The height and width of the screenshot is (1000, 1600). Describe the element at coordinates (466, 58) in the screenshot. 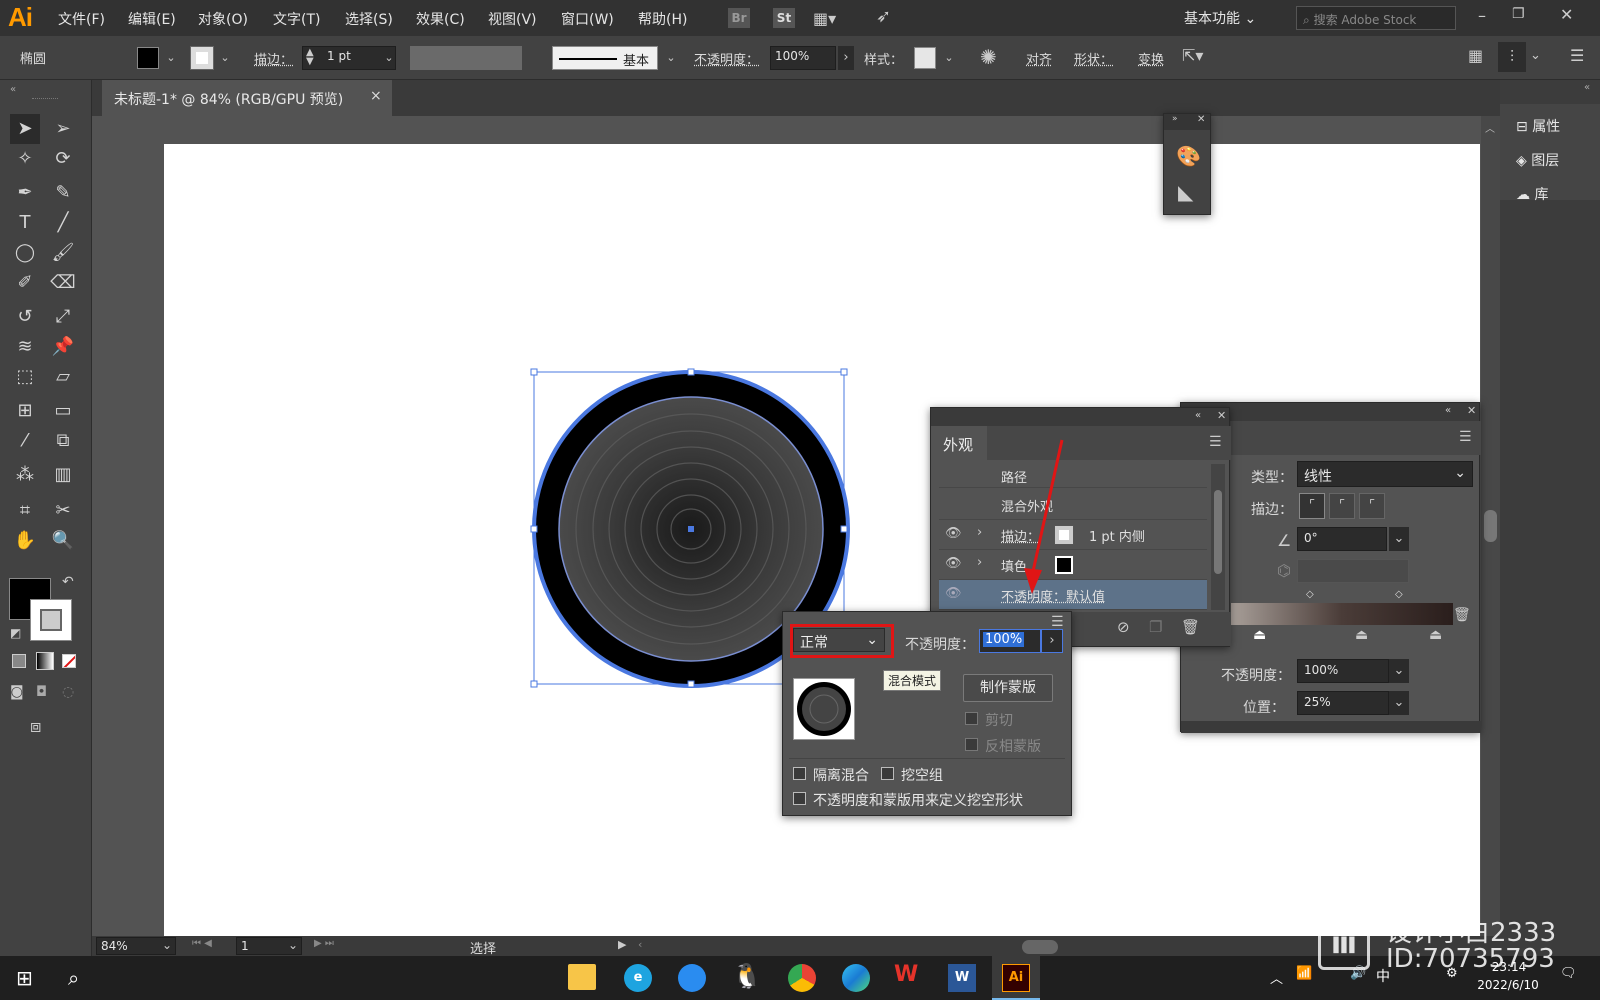

I see `variable-width-profile` at that location.